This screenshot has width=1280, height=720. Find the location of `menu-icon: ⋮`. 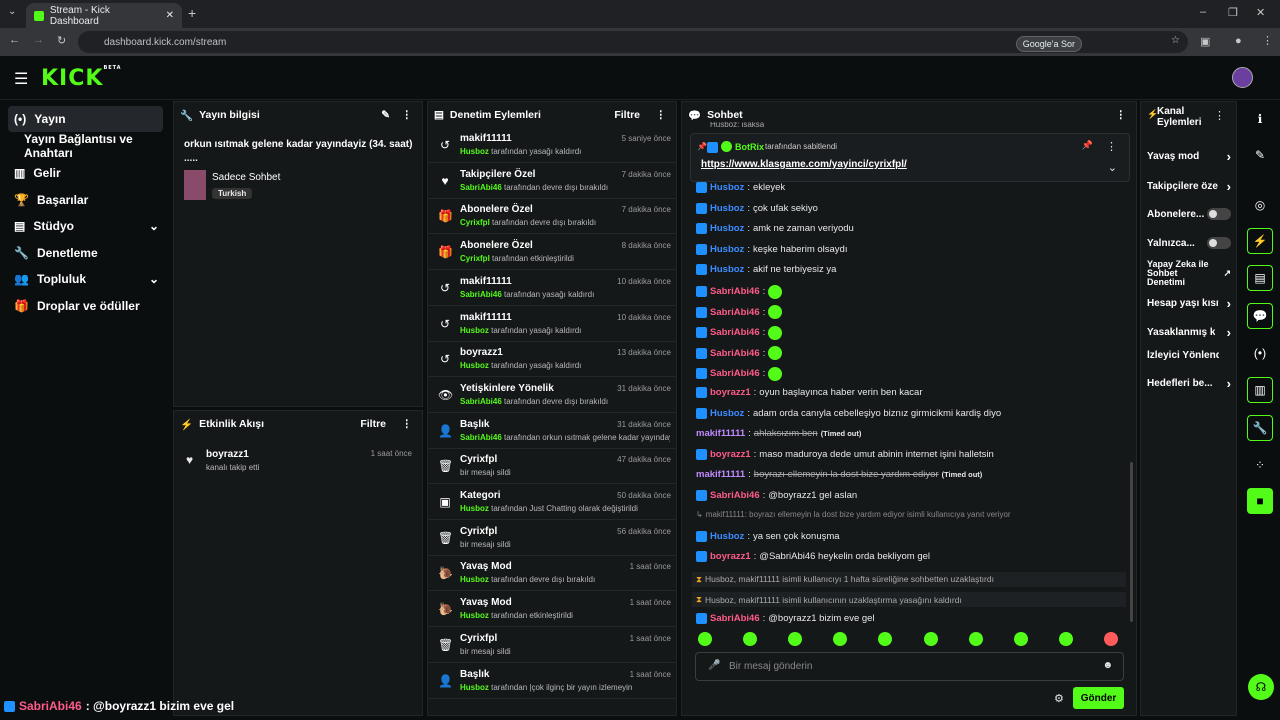

menu-icon: ⋮ is located at coordinates (1267, 40).